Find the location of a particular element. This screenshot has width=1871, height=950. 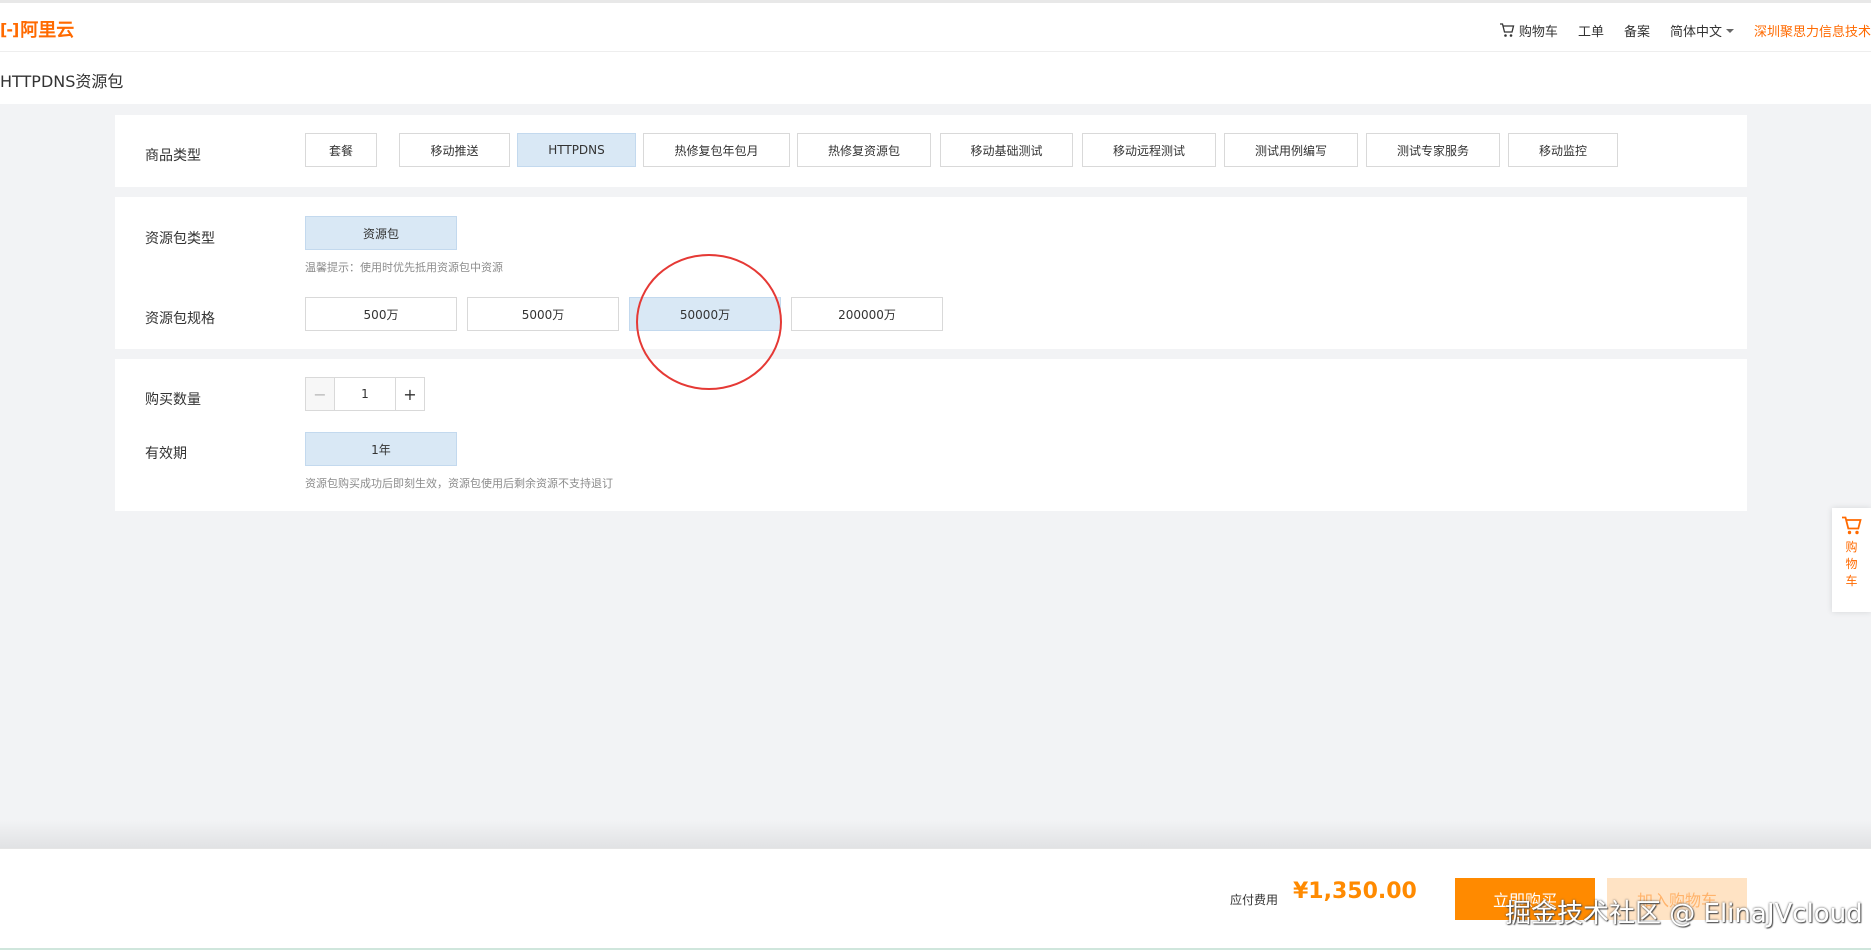

validity-hint: 资源包购买成功后即刻生效，资源包使用后剩余资源不支持退订 is located at coordinates (459, 483).